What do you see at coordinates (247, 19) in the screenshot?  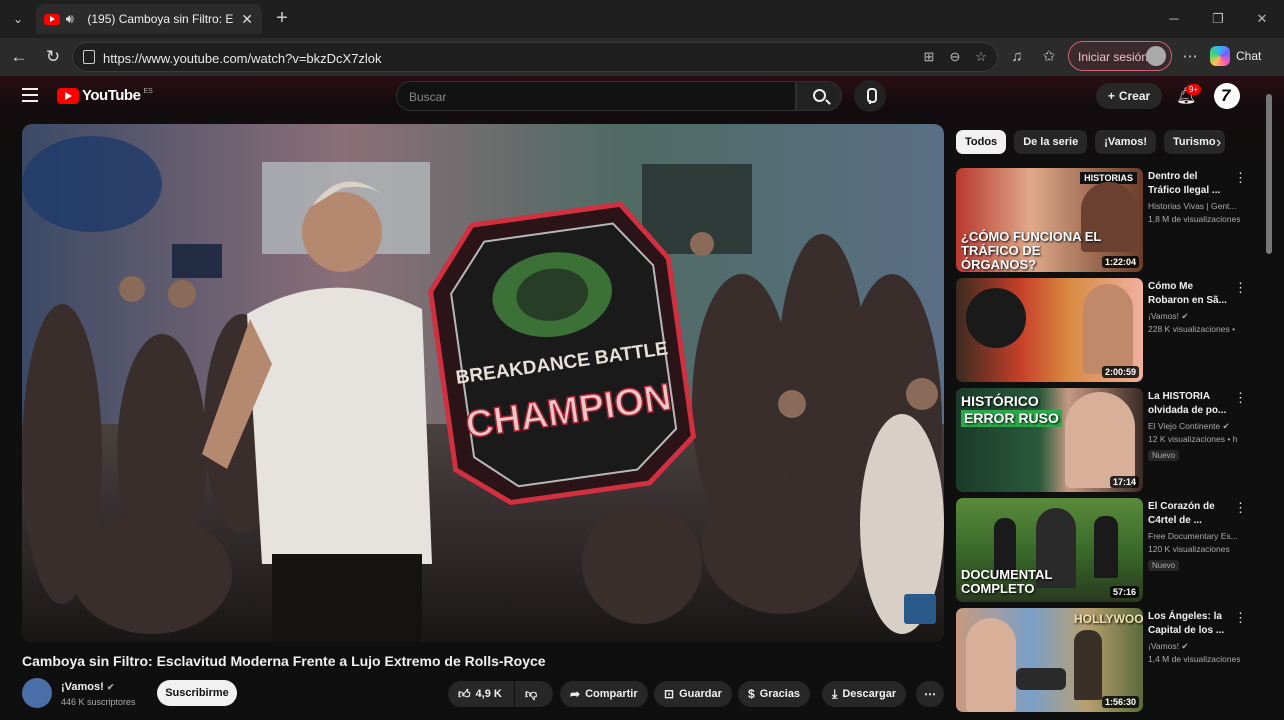 I see `close-tab-icon: ✕` at bounding box center [247, 19].